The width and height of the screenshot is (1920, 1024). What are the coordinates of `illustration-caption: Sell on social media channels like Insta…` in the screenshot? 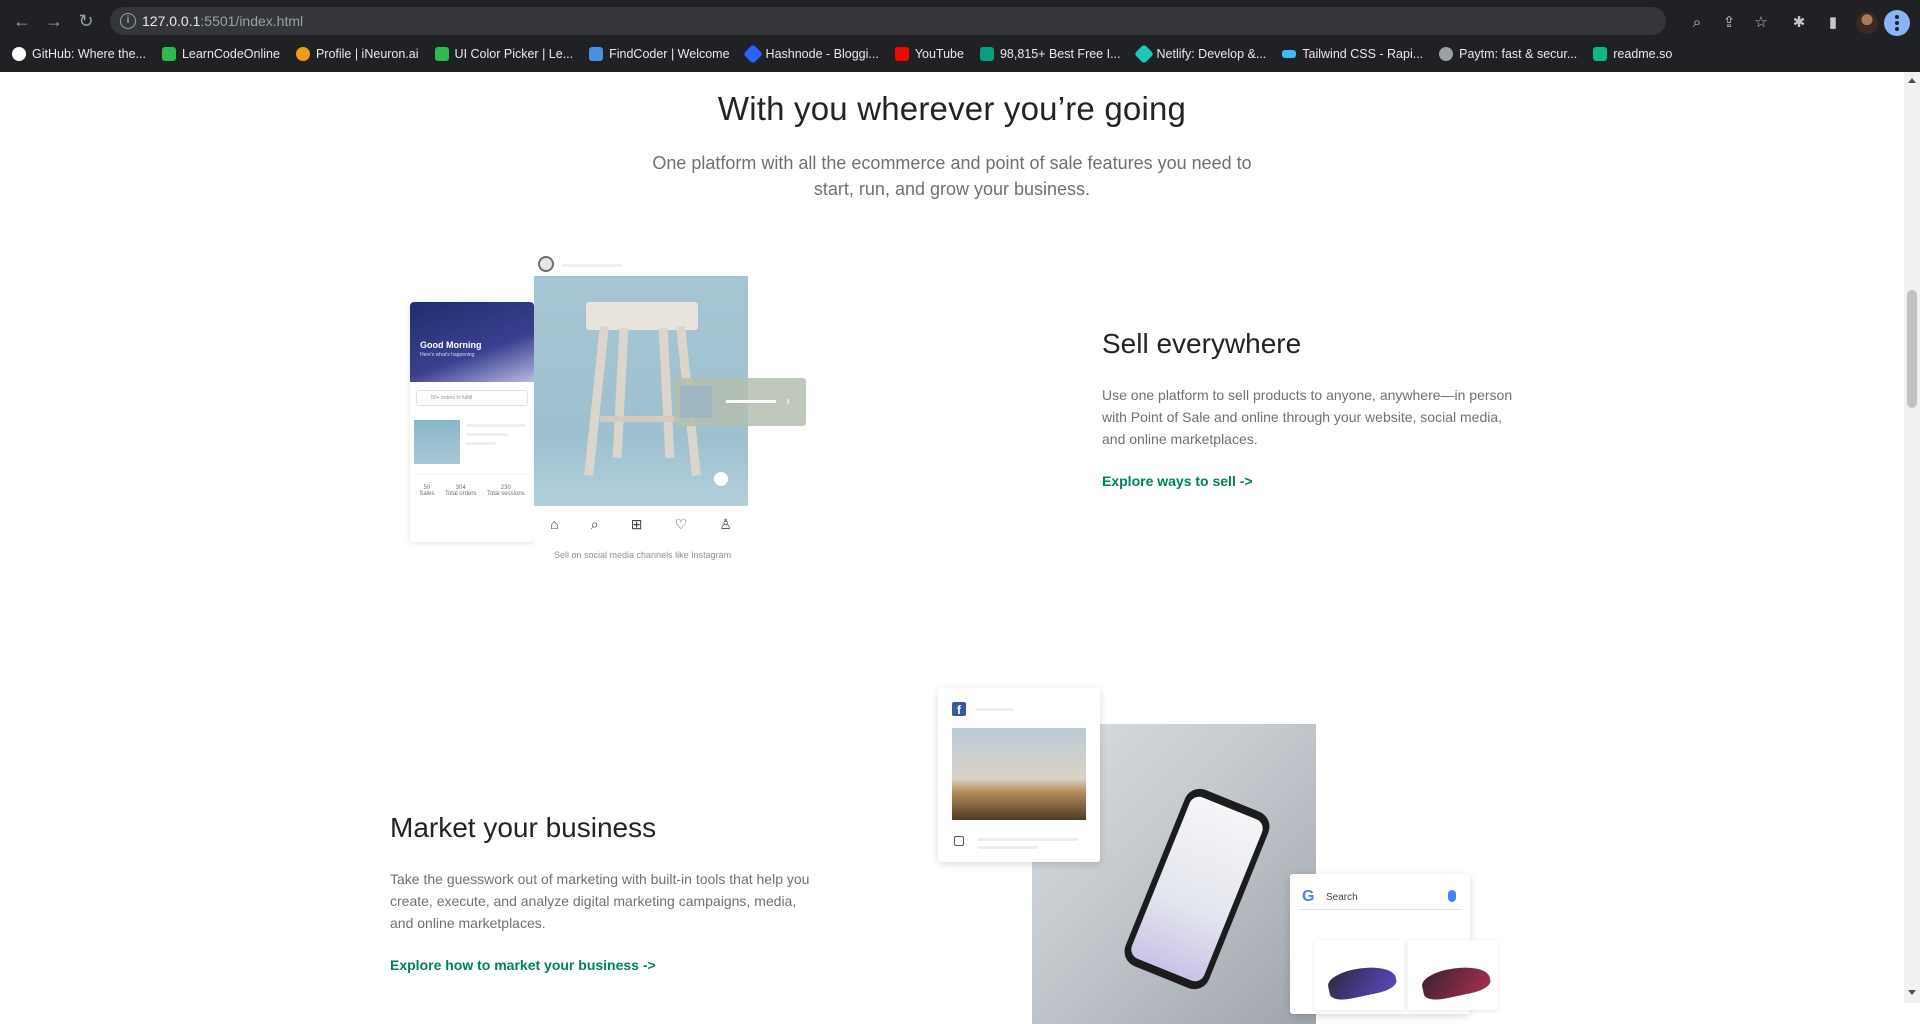 It's located at (643, 555).